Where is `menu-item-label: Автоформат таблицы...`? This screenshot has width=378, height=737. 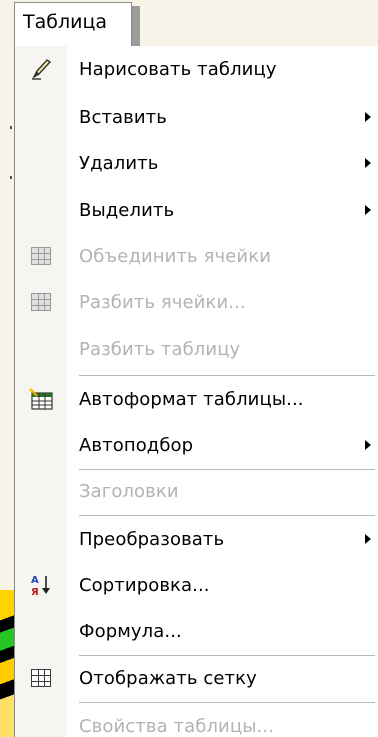
menu-item-label: Автоформат таблицы... is located at coordinates (191, 399).